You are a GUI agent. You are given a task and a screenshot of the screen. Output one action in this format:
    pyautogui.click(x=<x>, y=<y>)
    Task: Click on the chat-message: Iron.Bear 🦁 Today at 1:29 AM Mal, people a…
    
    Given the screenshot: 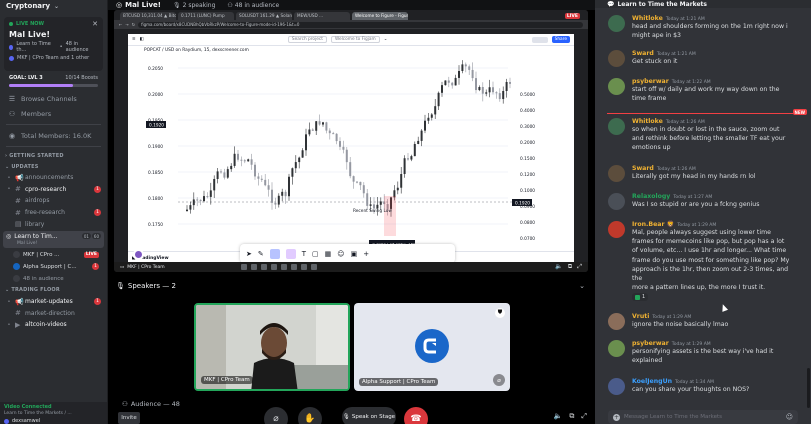 What is the action you would take?
    pyautogui.click(x=700, y=261)
    